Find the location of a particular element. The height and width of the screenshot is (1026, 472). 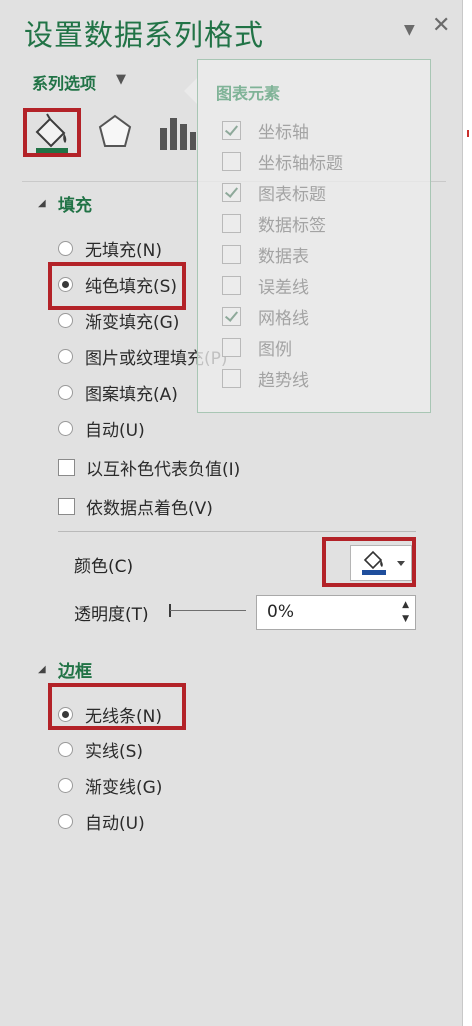

gradient-fill-label: 渐变填充(G) is located at coordinates (132, 322).